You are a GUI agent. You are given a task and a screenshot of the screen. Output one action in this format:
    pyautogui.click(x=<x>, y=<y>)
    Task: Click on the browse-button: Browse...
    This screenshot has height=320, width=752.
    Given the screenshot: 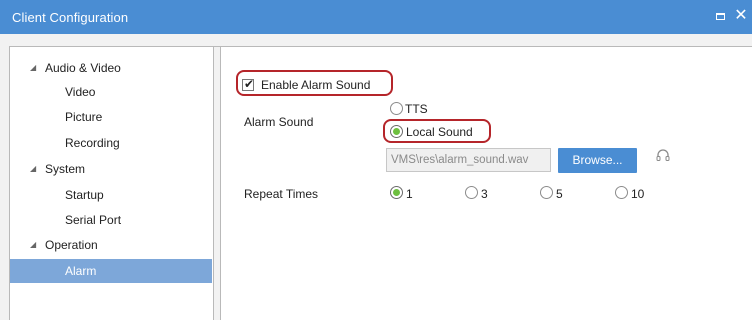 What is the action you would take?
    pyautogui.click(x=597, y=160)
    